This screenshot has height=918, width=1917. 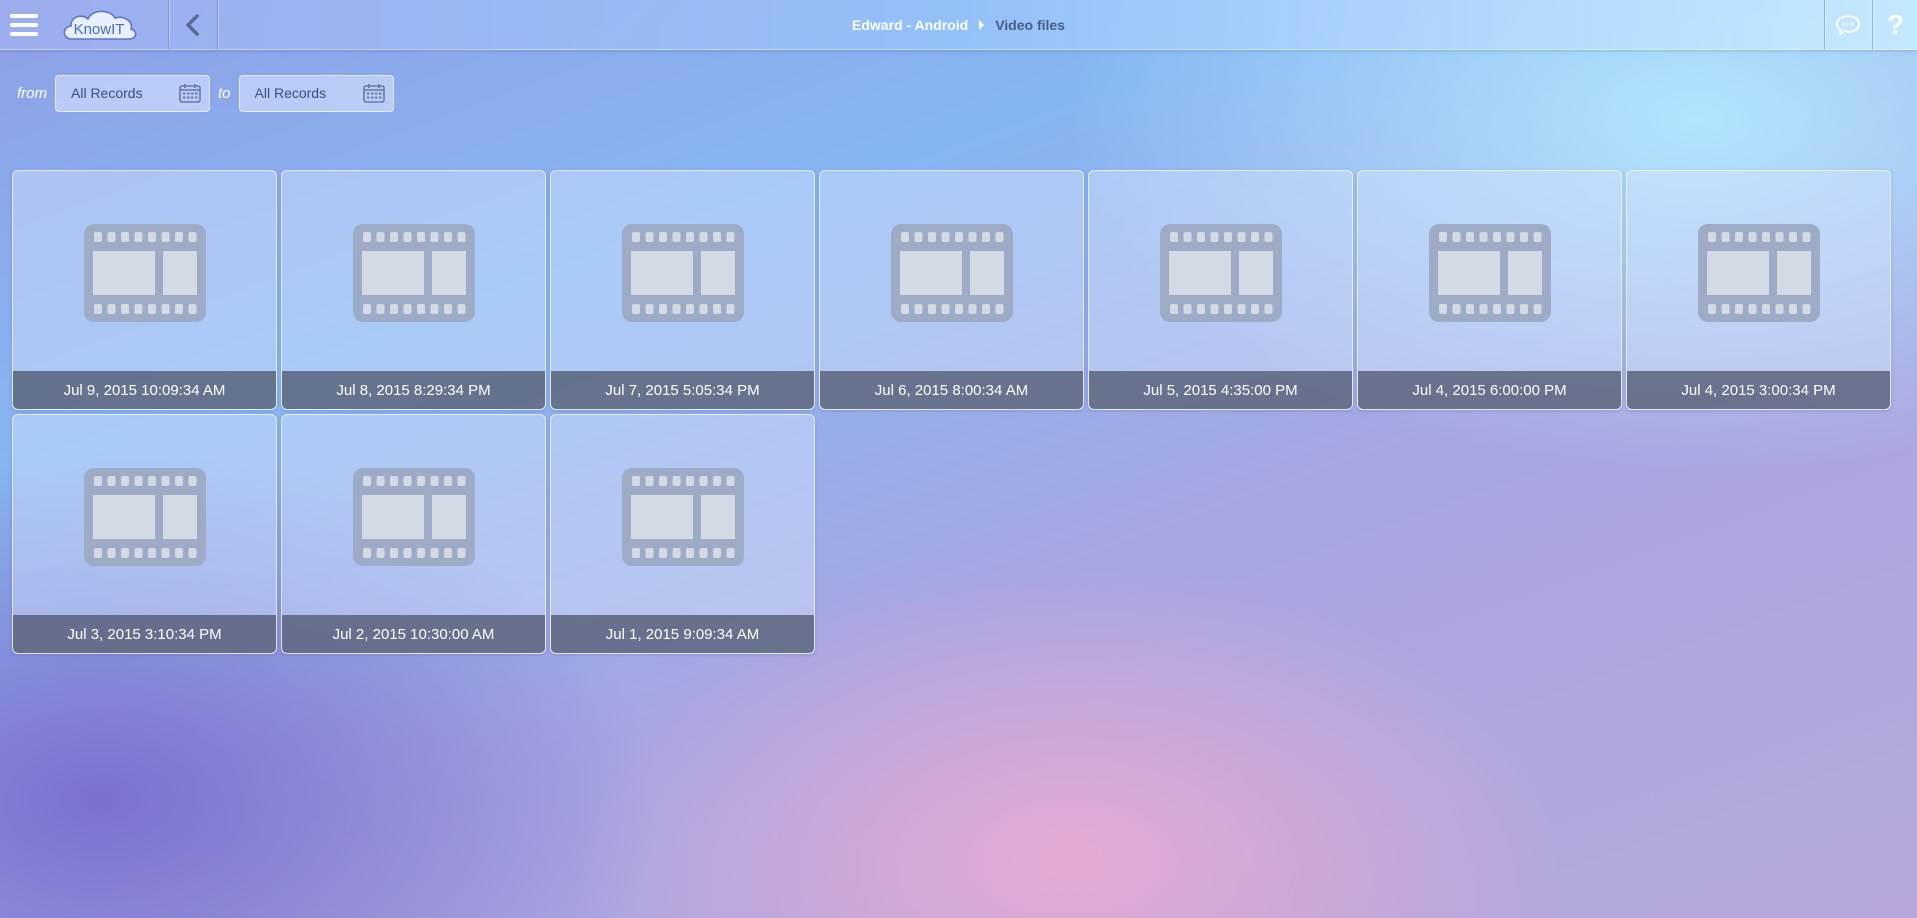 I want to click on top-bar: KnowIT Edward - Android Video files ?, so click(x=958, y=25).